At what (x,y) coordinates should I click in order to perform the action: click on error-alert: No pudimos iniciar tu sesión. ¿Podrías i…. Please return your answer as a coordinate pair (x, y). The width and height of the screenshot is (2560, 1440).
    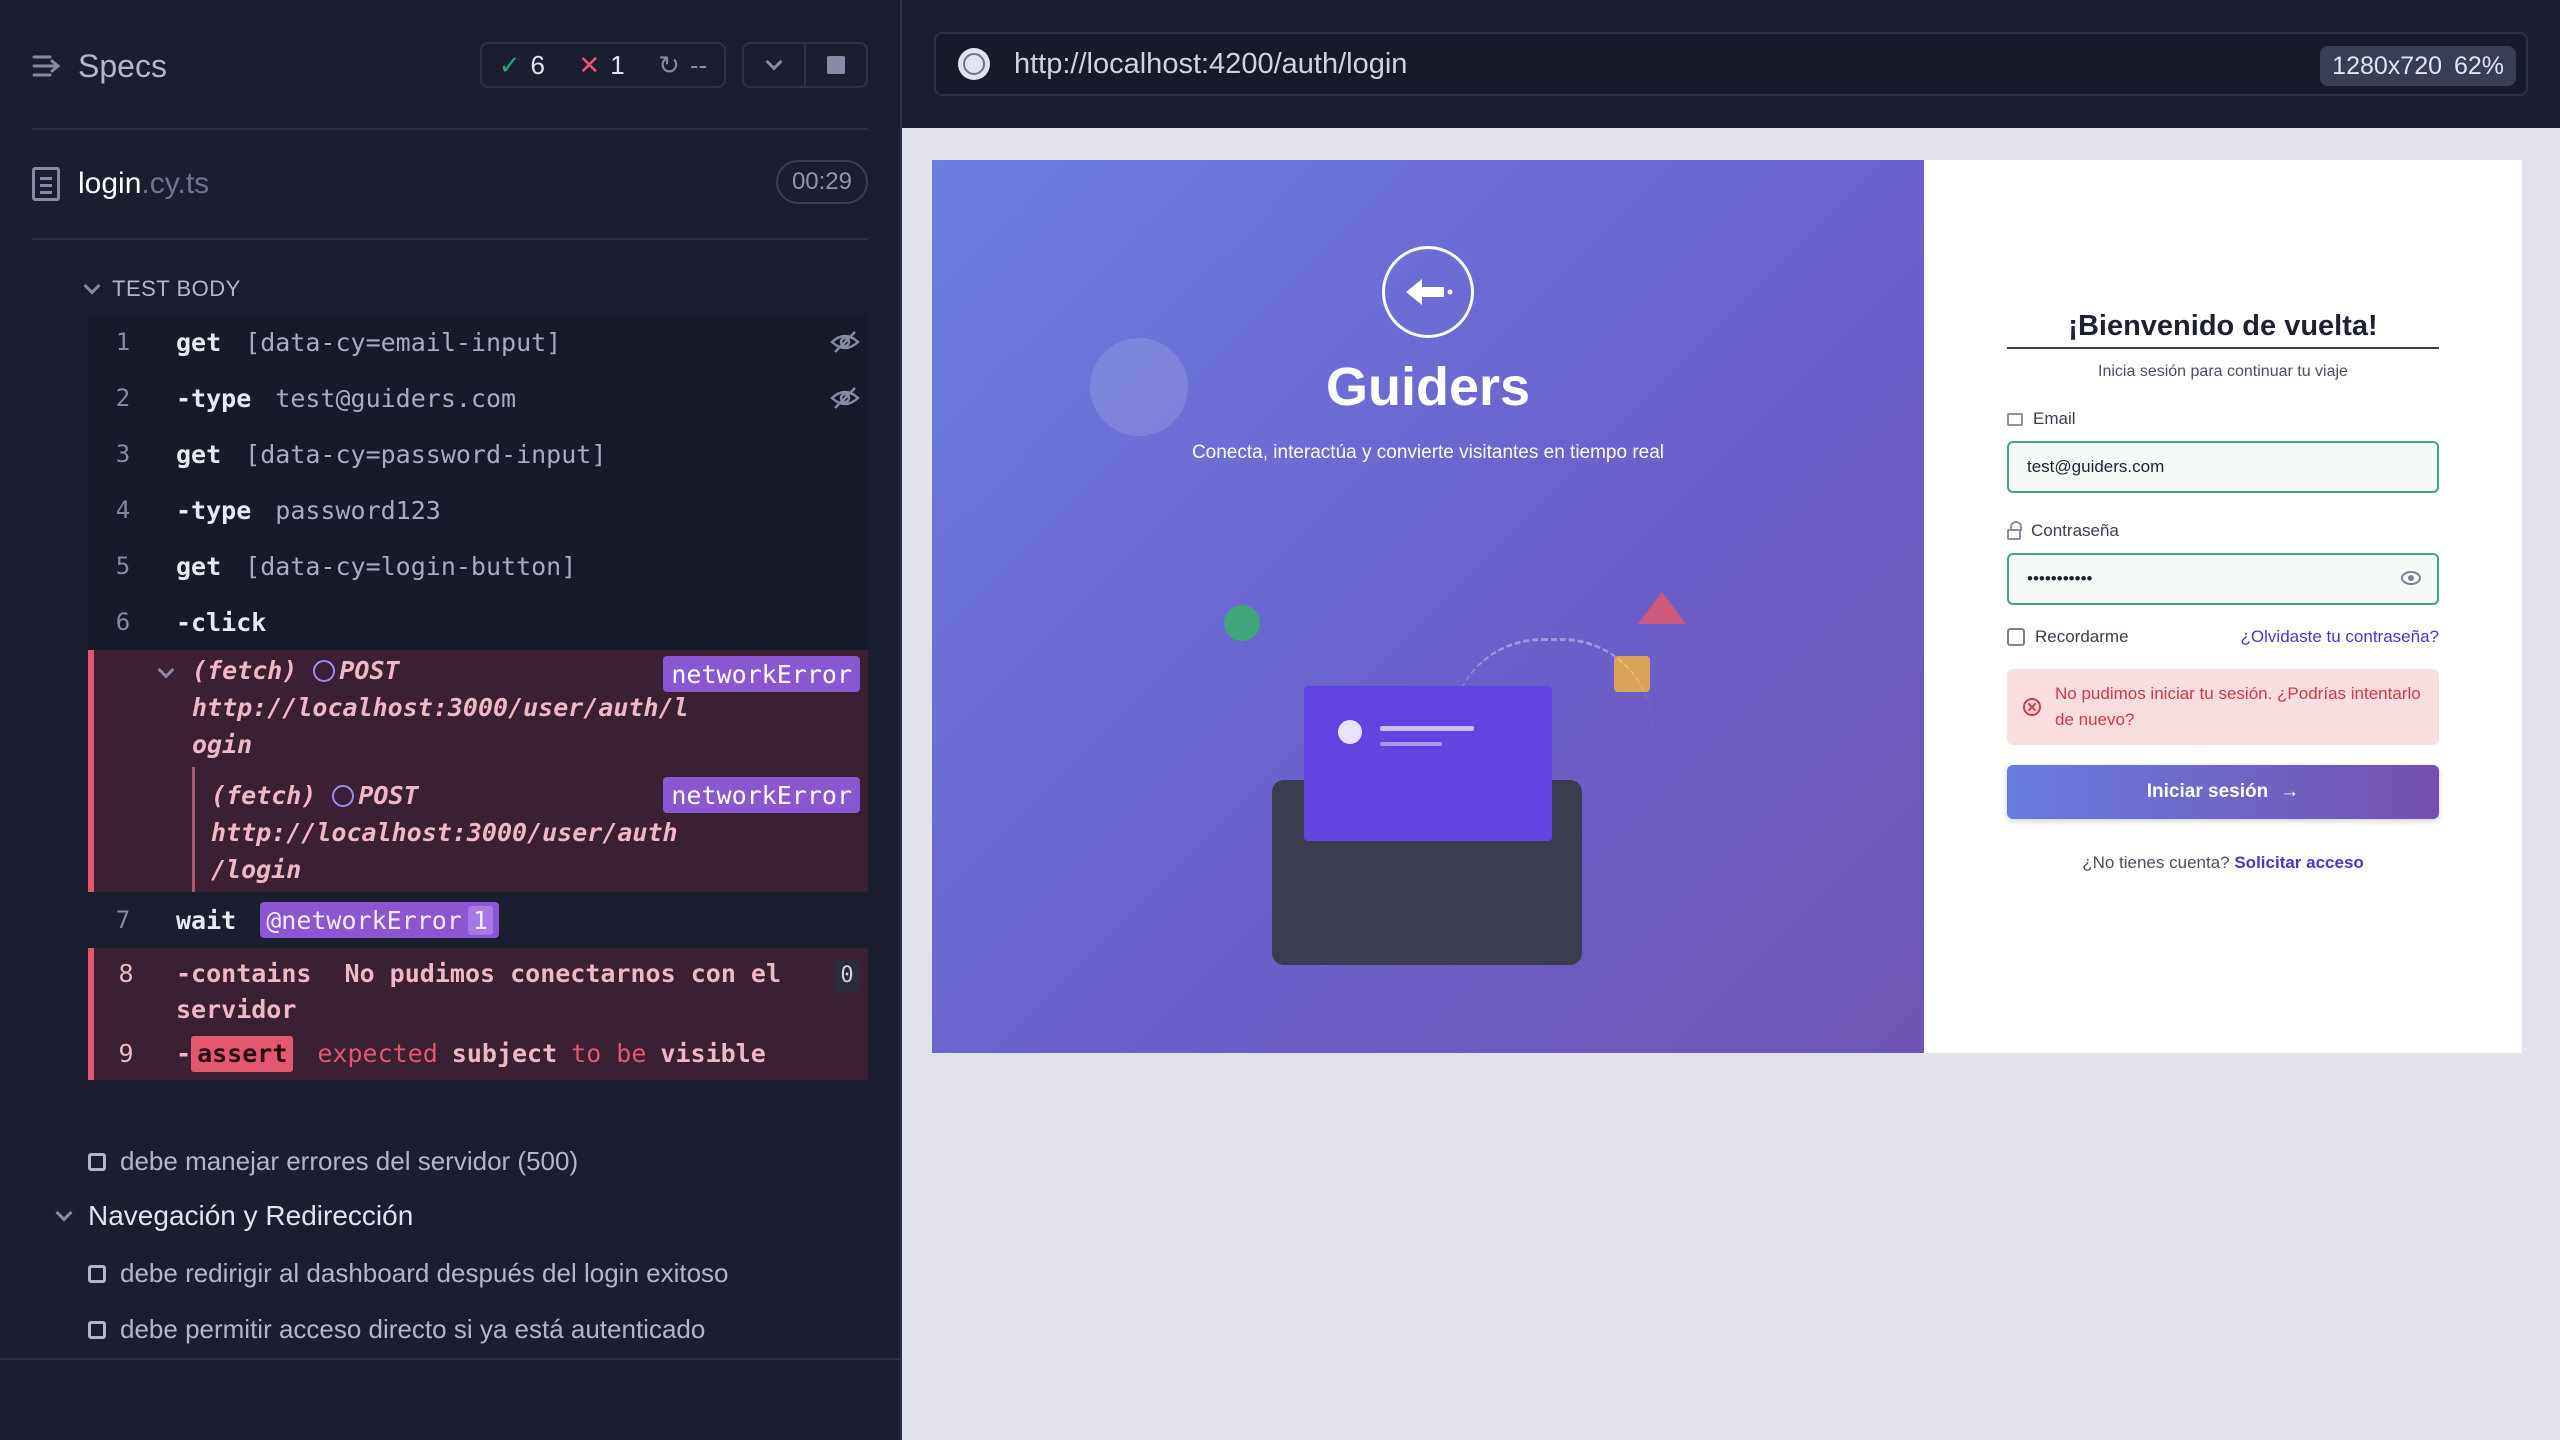
    Looking at the image, I should click on (2223, 707).